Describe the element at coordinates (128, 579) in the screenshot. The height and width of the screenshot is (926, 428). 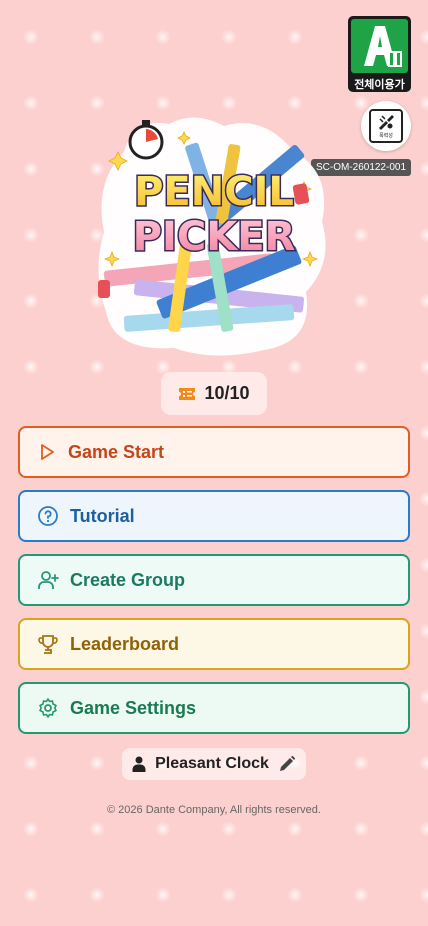
I see `create-group-label: Create Group` at that location.